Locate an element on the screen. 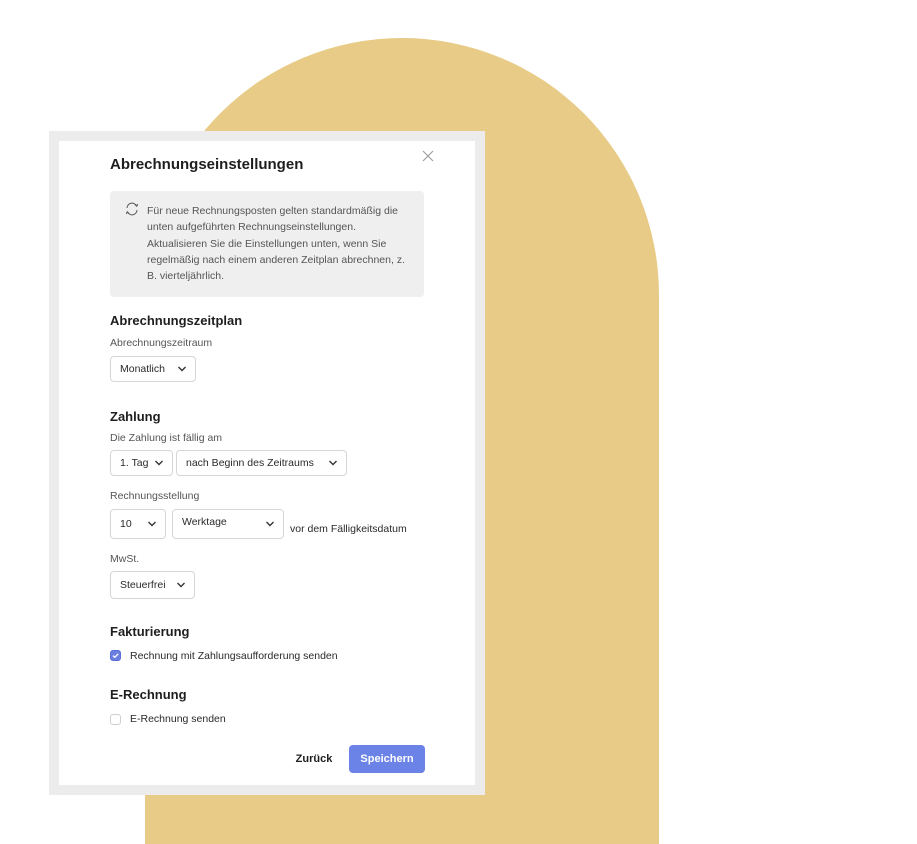  dialog-title: Abrechnungseinstellungen is located at coordinates (207, 164).